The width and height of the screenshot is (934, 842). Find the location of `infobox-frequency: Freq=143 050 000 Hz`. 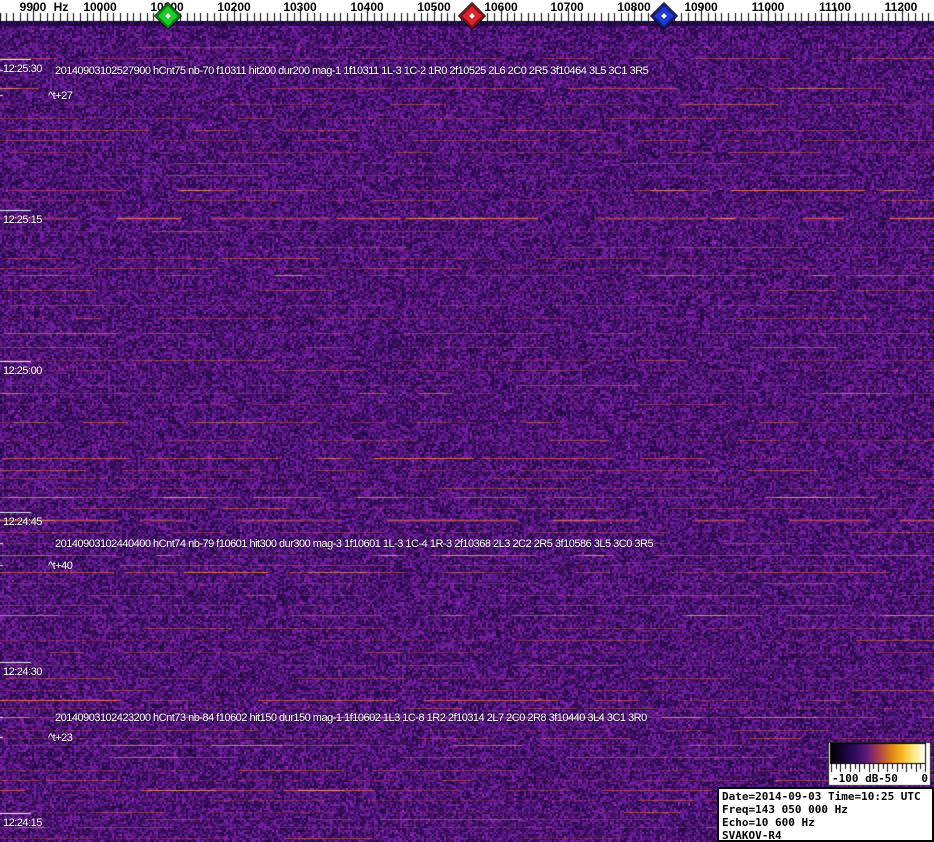

infobox-frequency: Freq=143 050 000 Hz is located at coordinates (785, 809).